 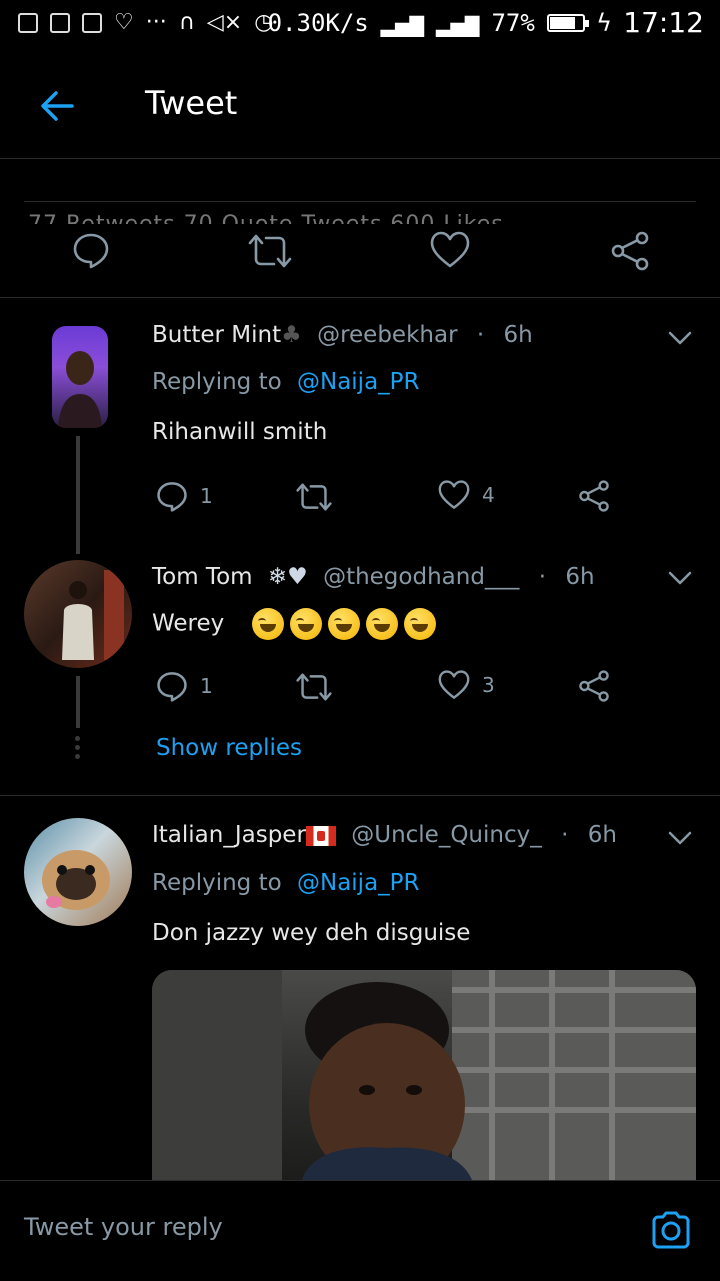 I want to click on status-bar: ♡ ··· ∩ ◁× ◷ 0.30K/s ▂▄▆ ▂▄▆ 77% ϟ 17:12, so click(x=360, y=25).